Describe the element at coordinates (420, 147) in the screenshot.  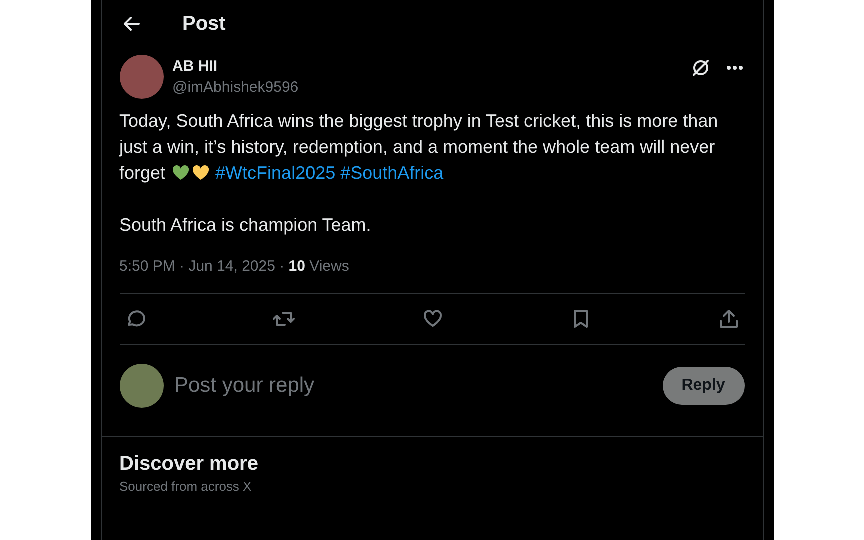
I see `post-text: Today, South Africa wins the biggest trophy in Test cricket, this is more than just a win, it’s history, redemption, and a moment the whole team will never forget #WtcFinal2025 #SouthAfrica` at that location.